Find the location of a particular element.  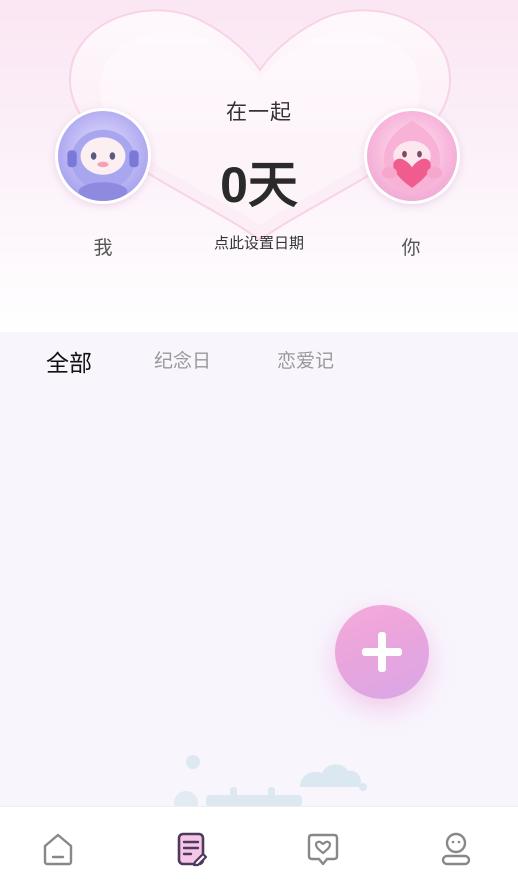

notes-icon is located at coordinates (192, 849).